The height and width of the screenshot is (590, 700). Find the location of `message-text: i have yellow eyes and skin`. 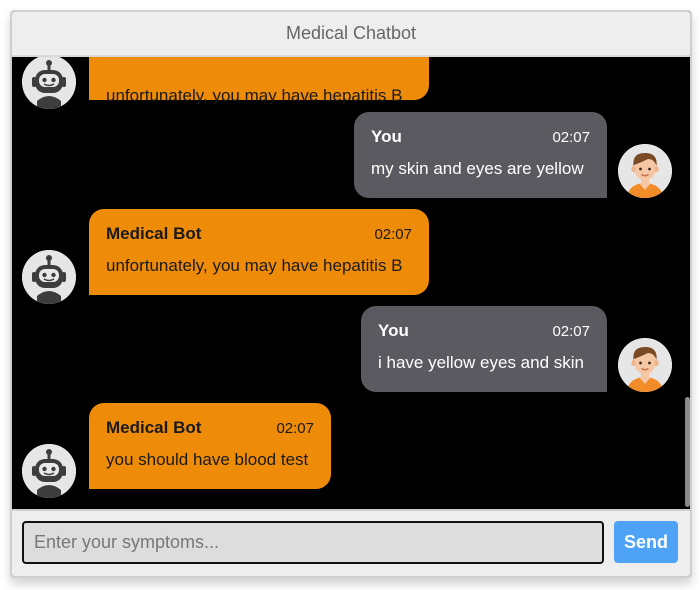

message-text: i have yellow eyes and skin is located at coordinates (481, 362).